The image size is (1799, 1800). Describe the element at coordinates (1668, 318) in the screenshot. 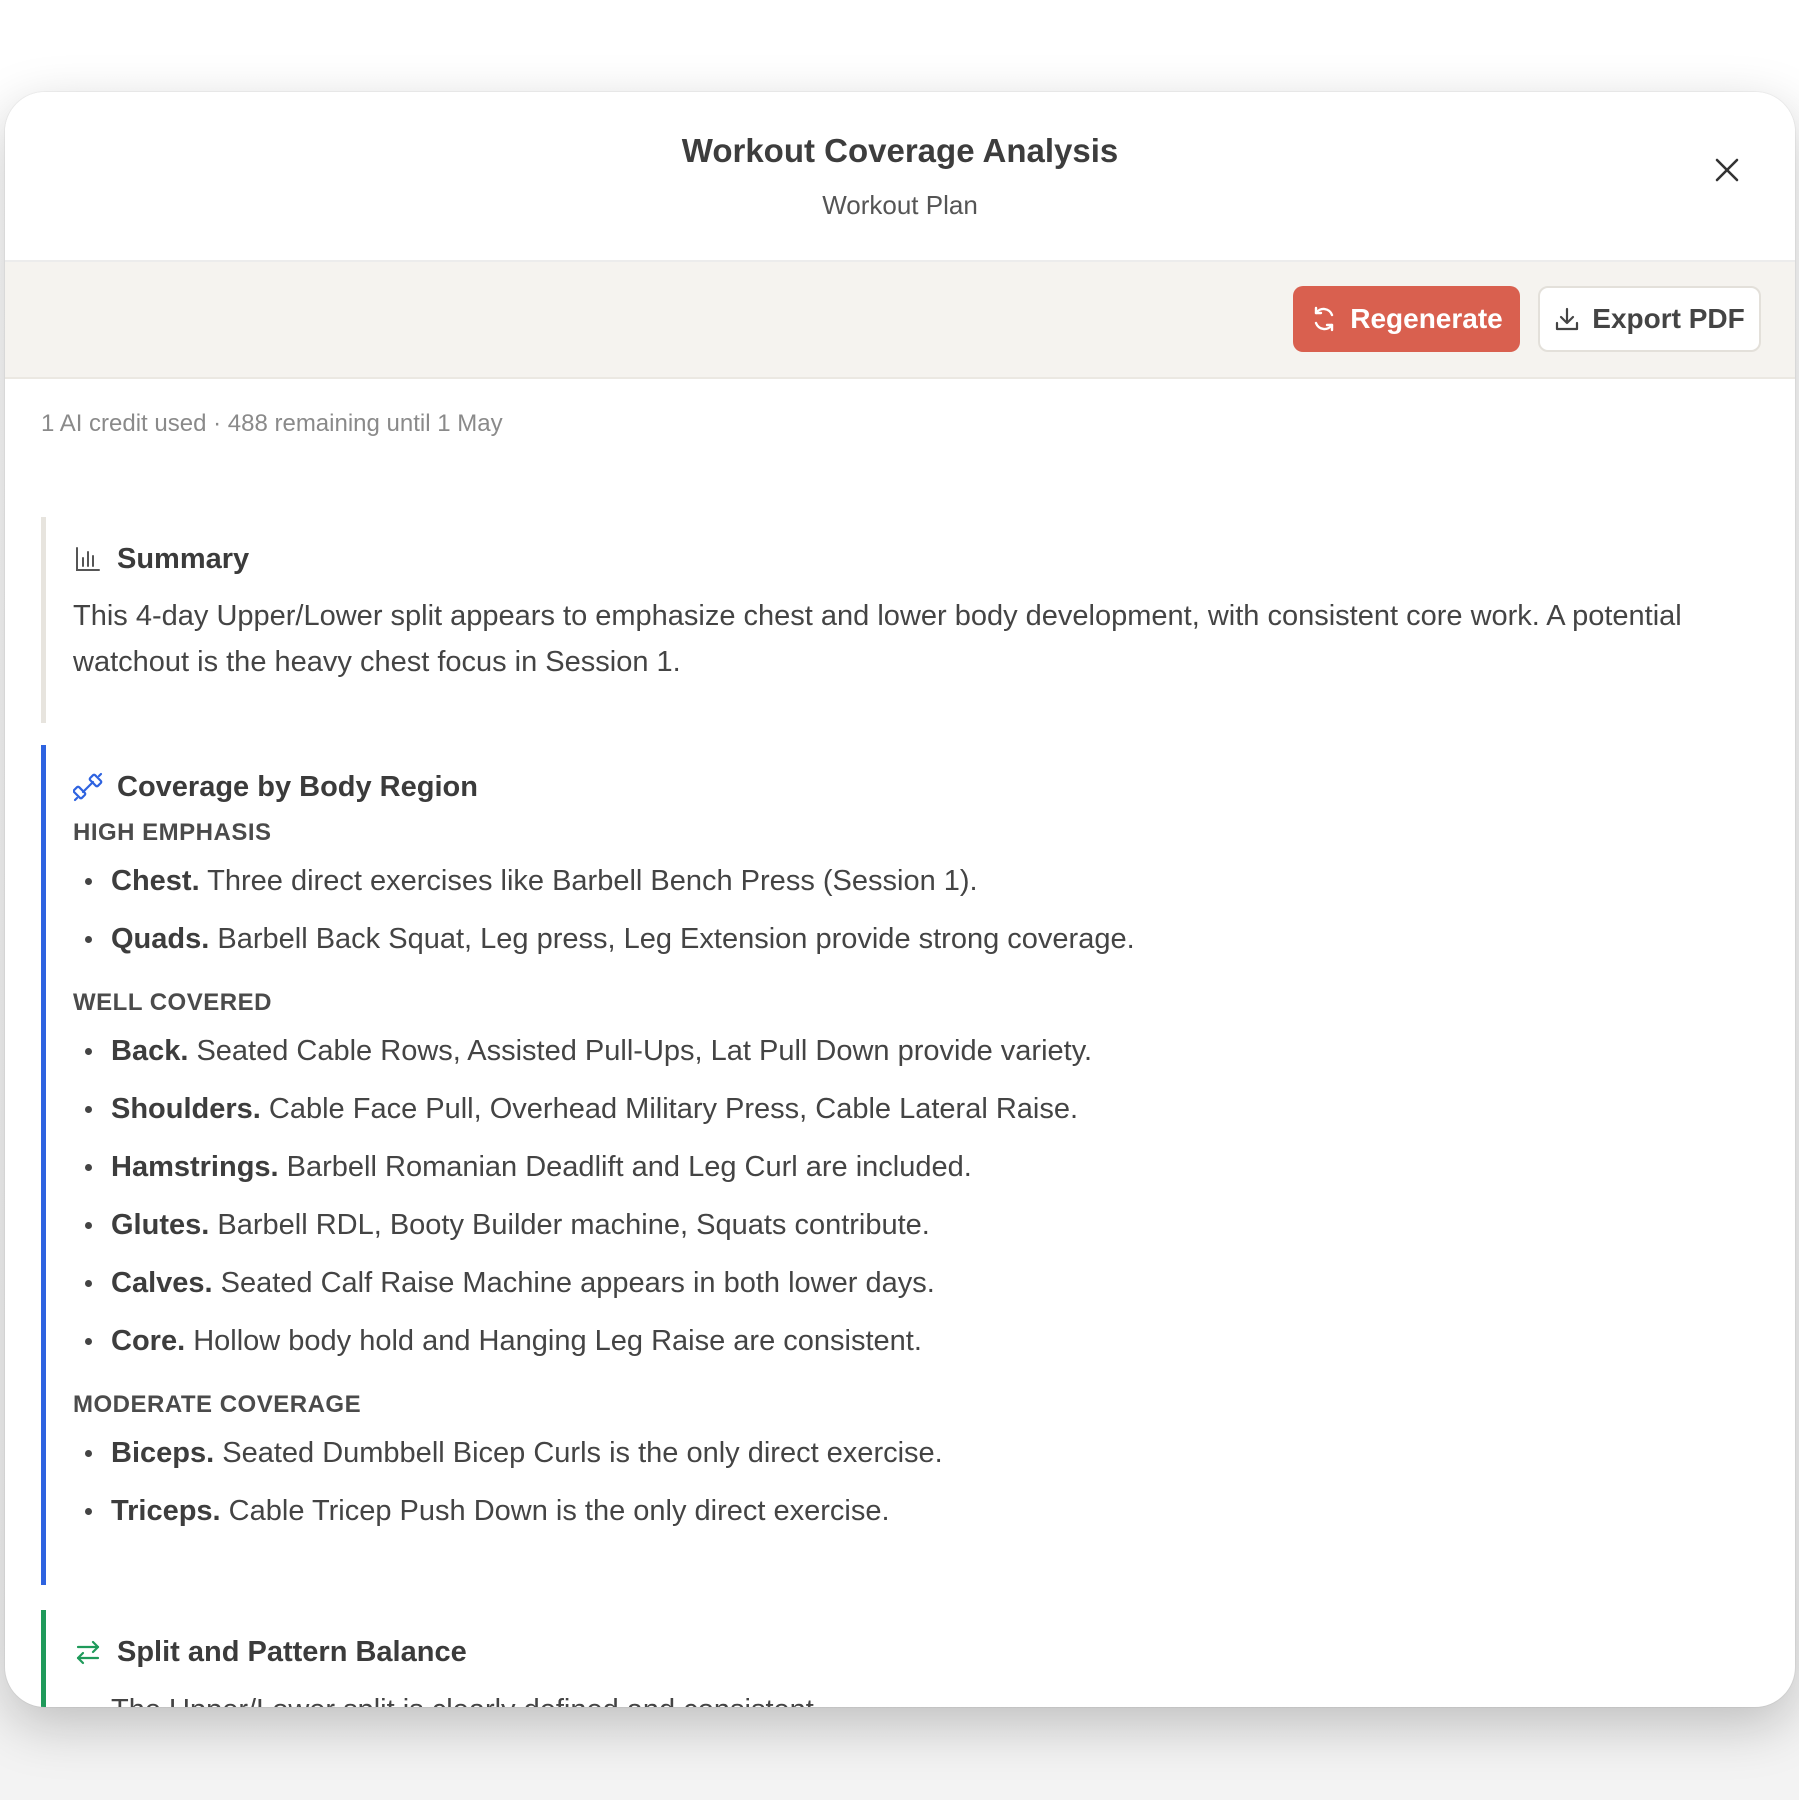

I see `export-pdf-label: Export PDF` at that location.